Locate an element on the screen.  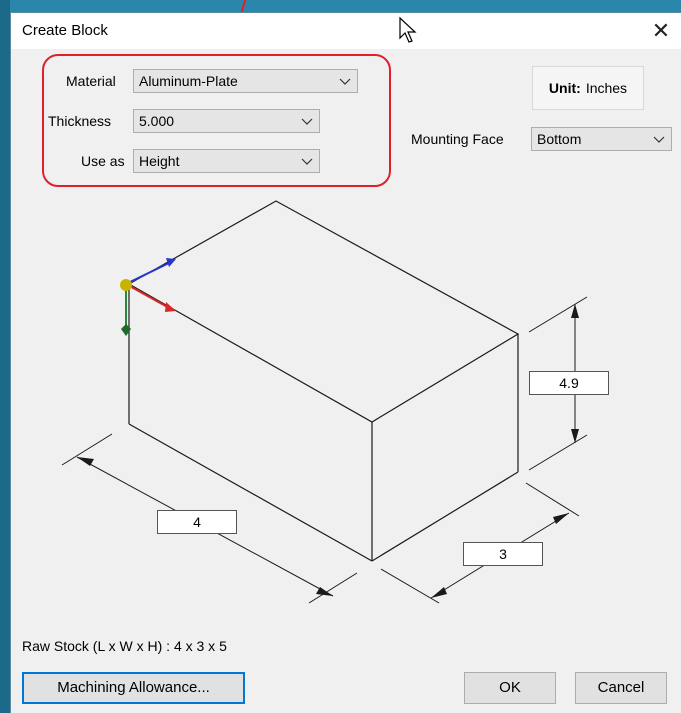
raw-stock-label: Raw Stock (L x W x H) : 4 x 3 x 5 is located at coordinates (124, 646).